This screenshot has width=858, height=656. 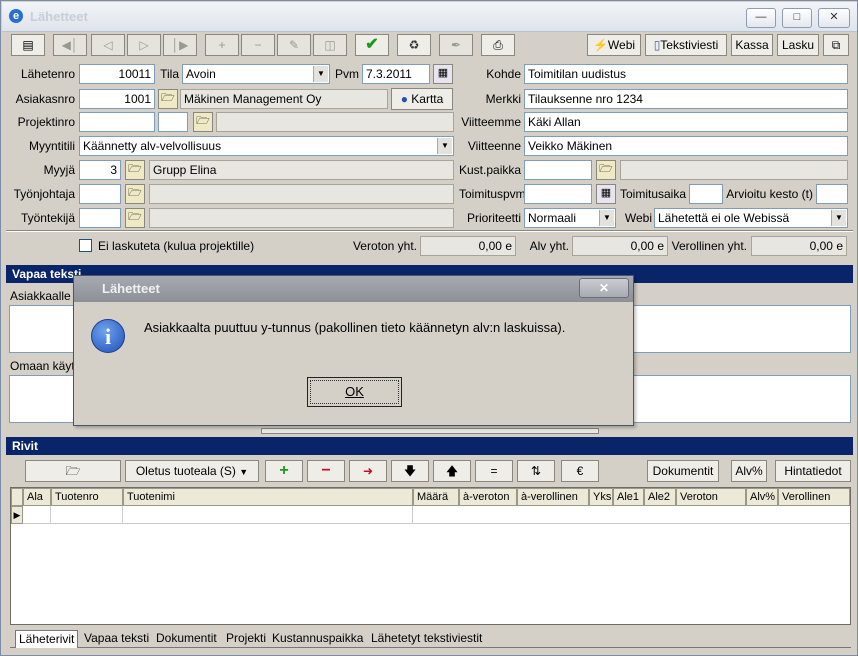 What do you see at coordinates (268, 497) in the screenshot?
I see `column-tuotenimi: Tuotenimi` at bounding box center [268, 497].